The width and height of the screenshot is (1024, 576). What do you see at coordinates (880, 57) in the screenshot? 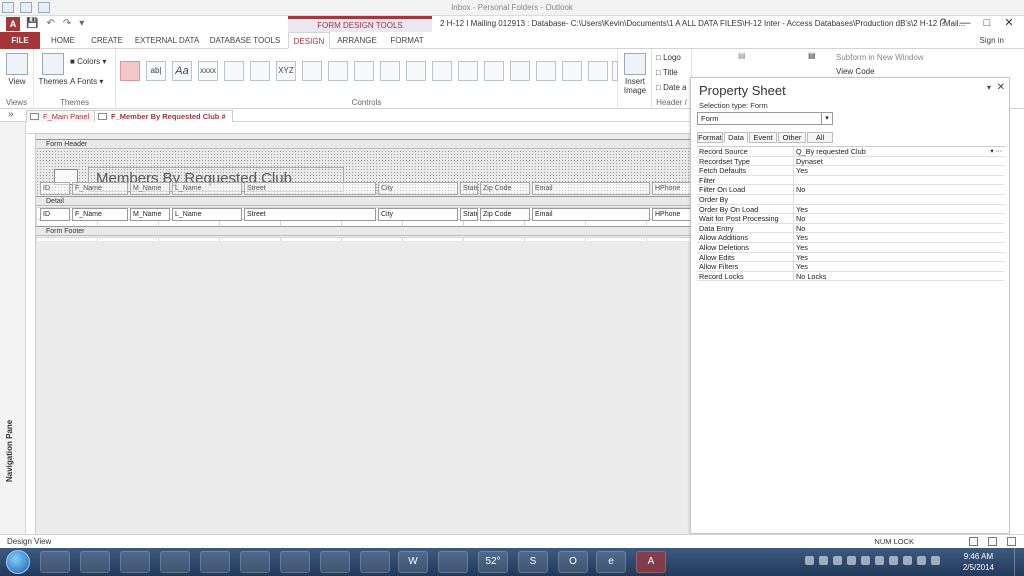
I see `subform-new-window-button: Subform in New Window` at bounding box center [880, 57].